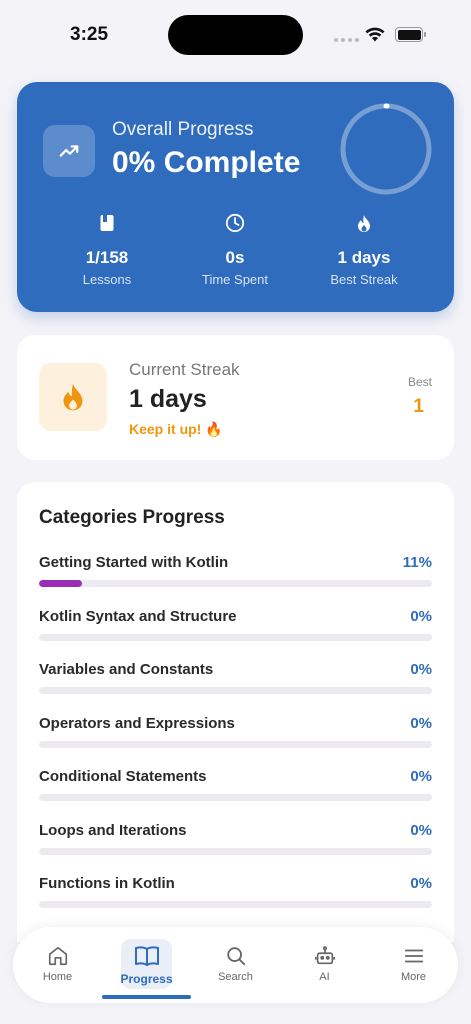 This screenshot has height=1024, width=471. Describe the element at coordinates (364, 279) in the screenshot. I see `stat-label: Best Streak` at that location.